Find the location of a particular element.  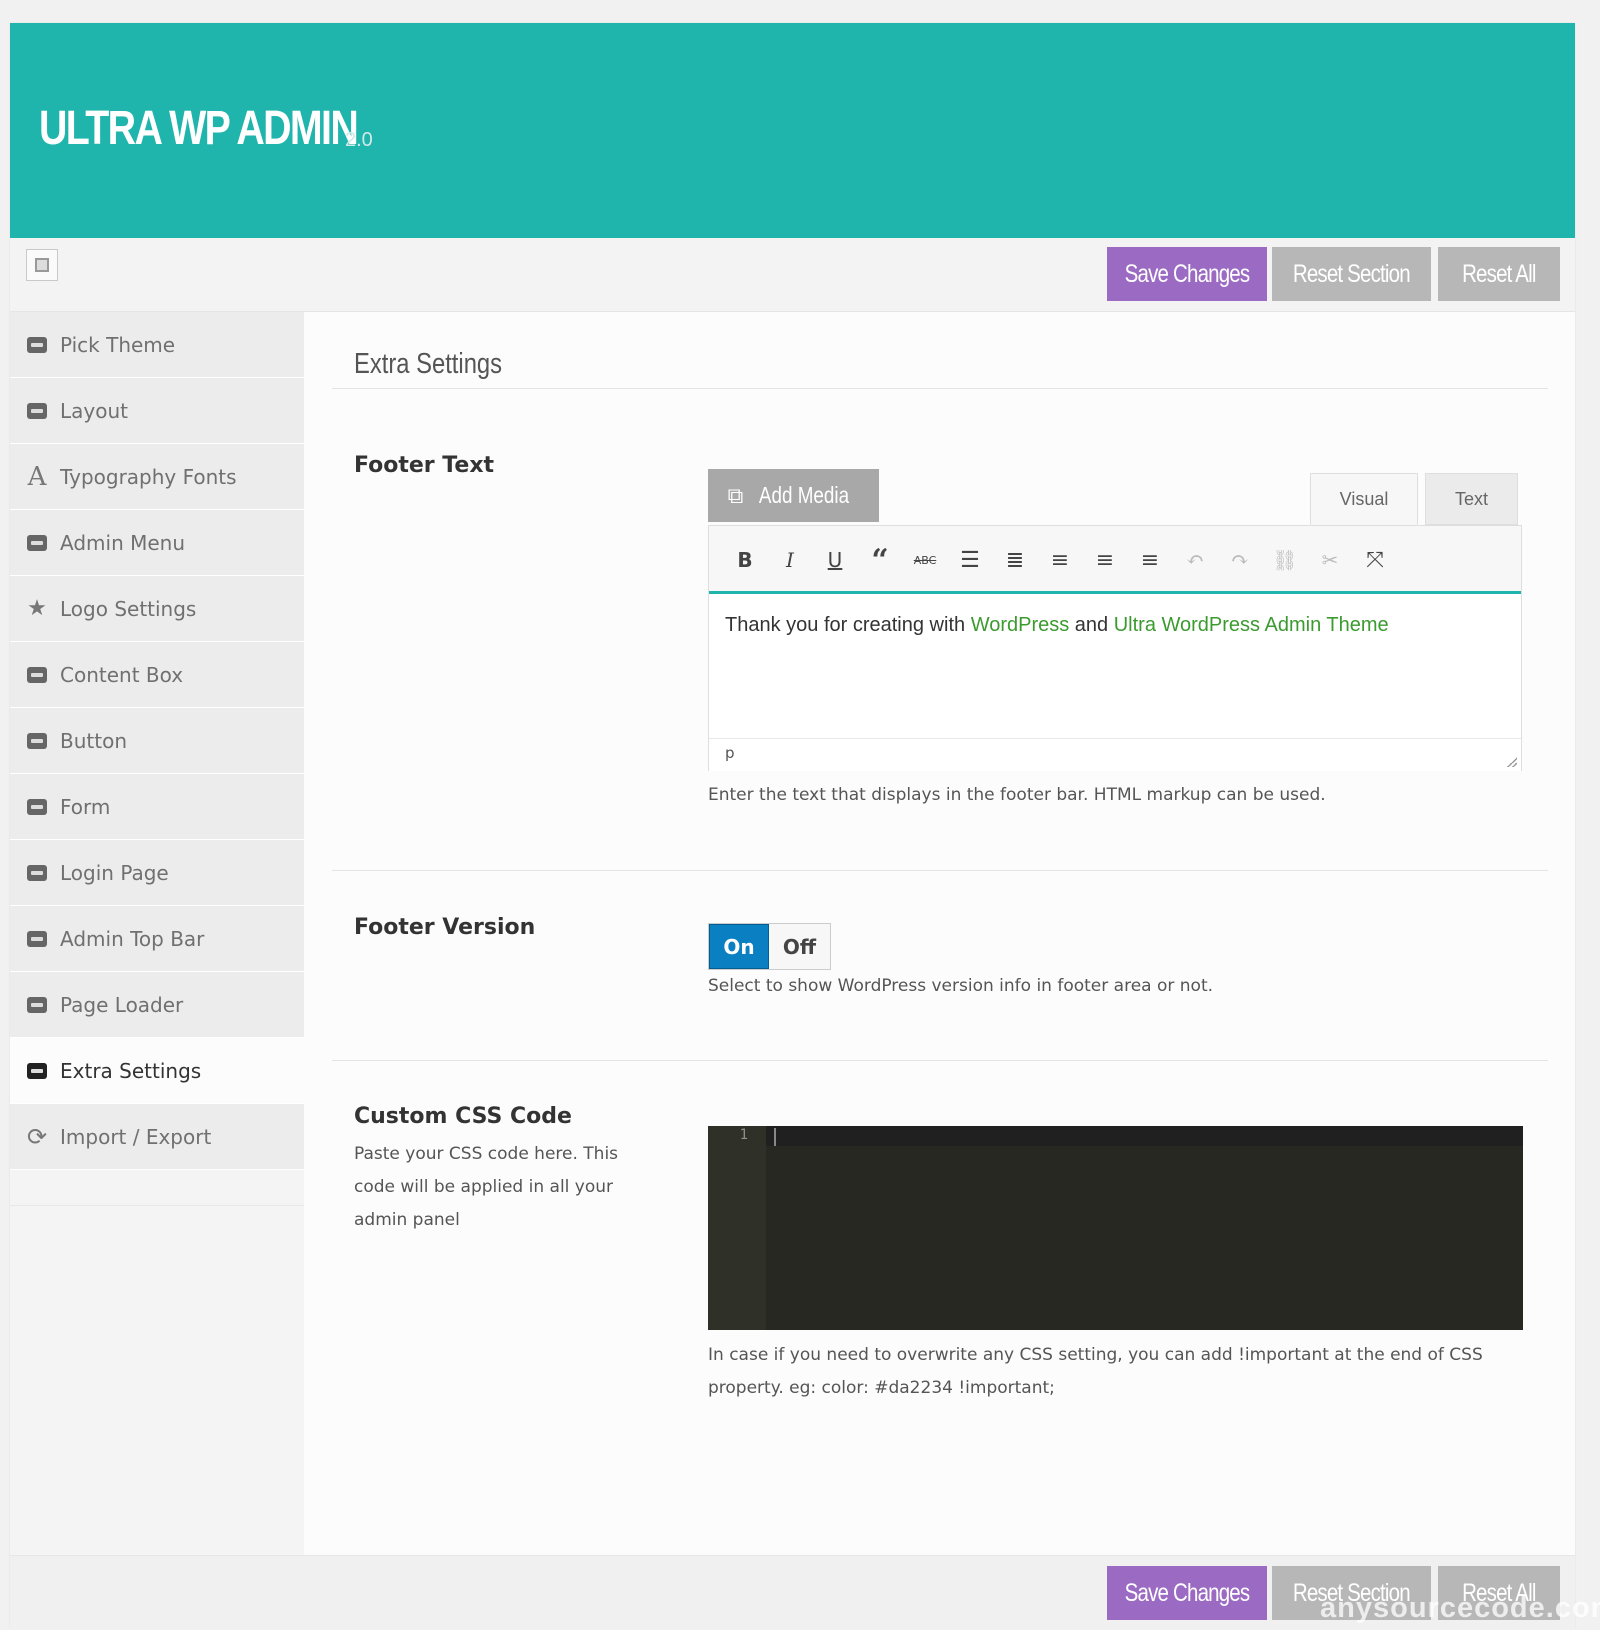

reset-section-button: Reset Section is located at coordinates (1351, 274).